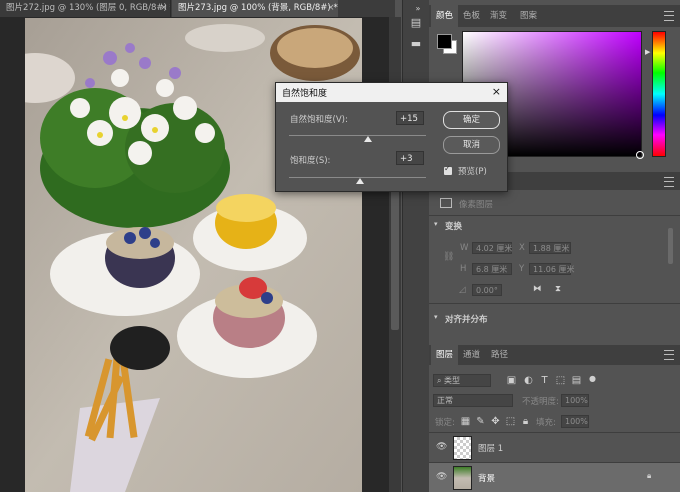 The image size is (680, 492). What do you see at coordinates (395, 255) in the screenshot?
I see `canvas-scrollbar-thumb` at bounding box center [395, 255].